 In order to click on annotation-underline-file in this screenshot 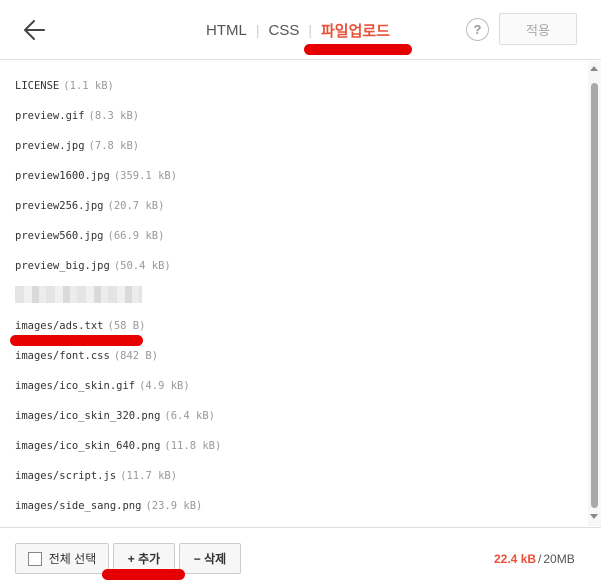, I will do `click(76, 340)`.